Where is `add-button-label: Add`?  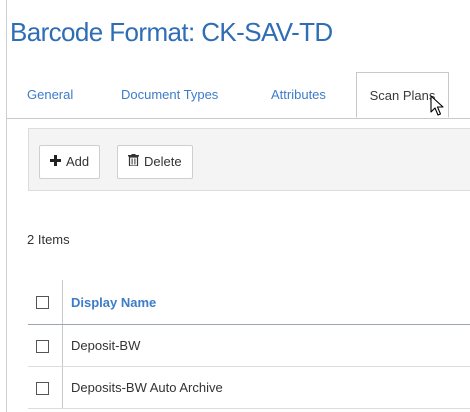
add-button-label: Add is located at coordinates (78, 161).